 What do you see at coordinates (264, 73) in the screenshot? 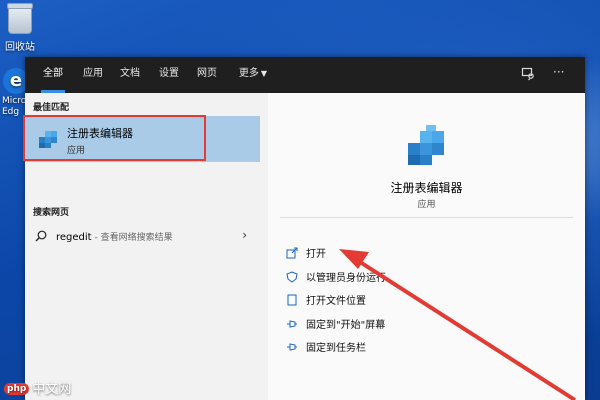
I see `chevron-down-icon: ▼` at bounding box center [264, 73].